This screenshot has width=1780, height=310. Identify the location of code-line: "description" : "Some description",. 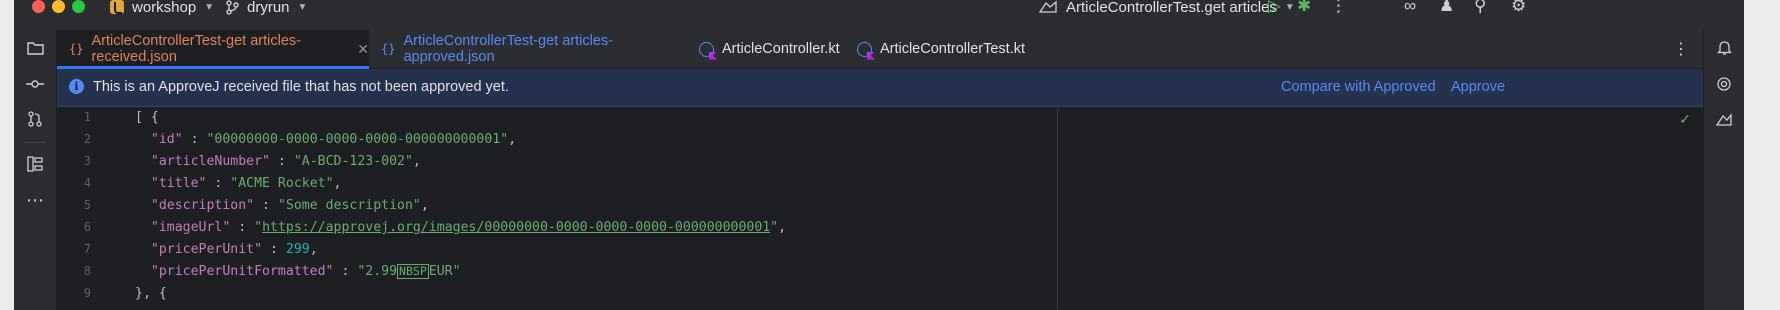
(289, 205).